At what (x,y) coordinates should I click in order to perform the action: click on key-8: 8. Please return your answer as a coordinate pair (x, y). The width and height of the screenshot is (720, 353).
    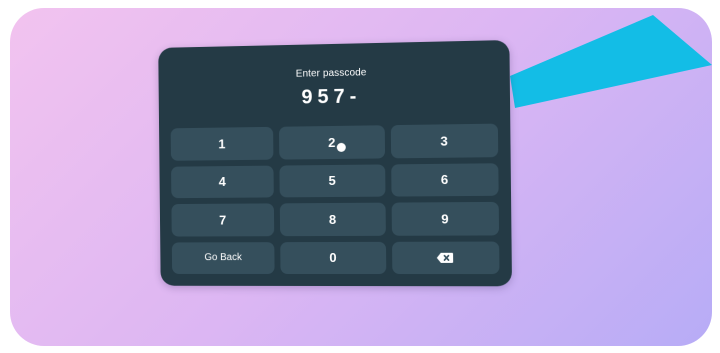
    Looking at the image, I should click on (332, 219).